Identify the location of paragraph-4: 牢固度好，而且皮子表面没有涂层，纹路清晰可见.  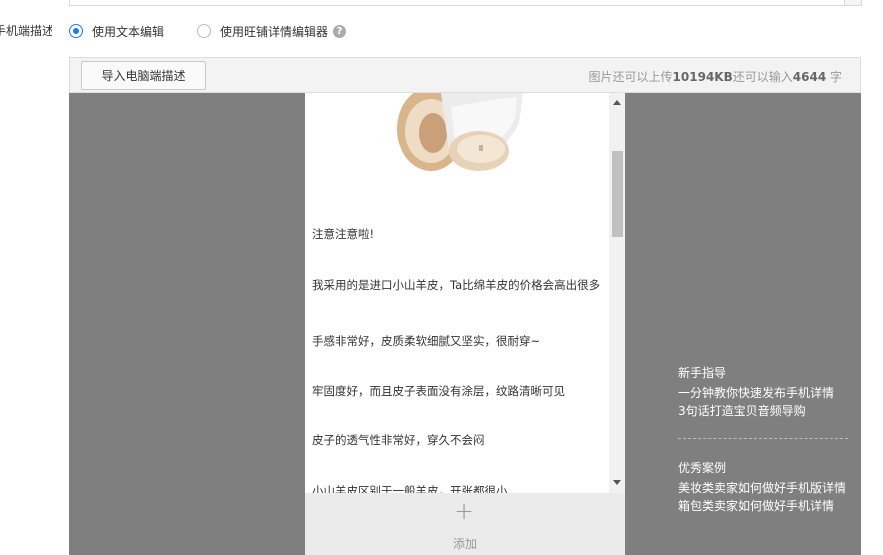
(438, 391).